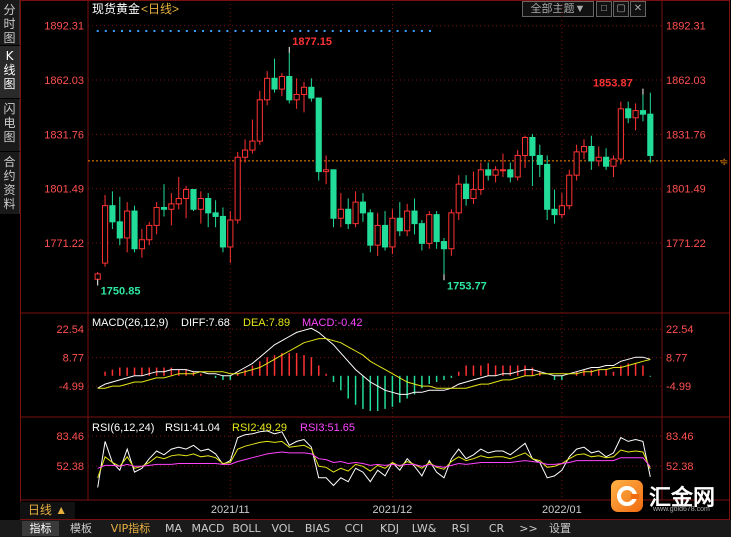  Describe the element at coordinates (424, 528) in the screenshot. I see `indicator-tab: LW&` at that location.